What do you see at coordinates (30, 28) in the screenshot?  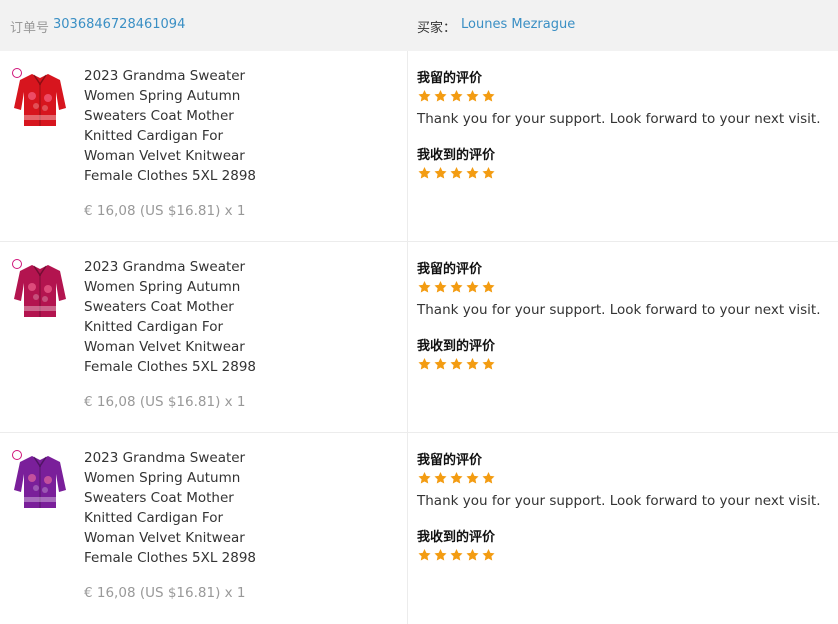 I see `order-number-label: 订单号` at bounding box center [30, 28].